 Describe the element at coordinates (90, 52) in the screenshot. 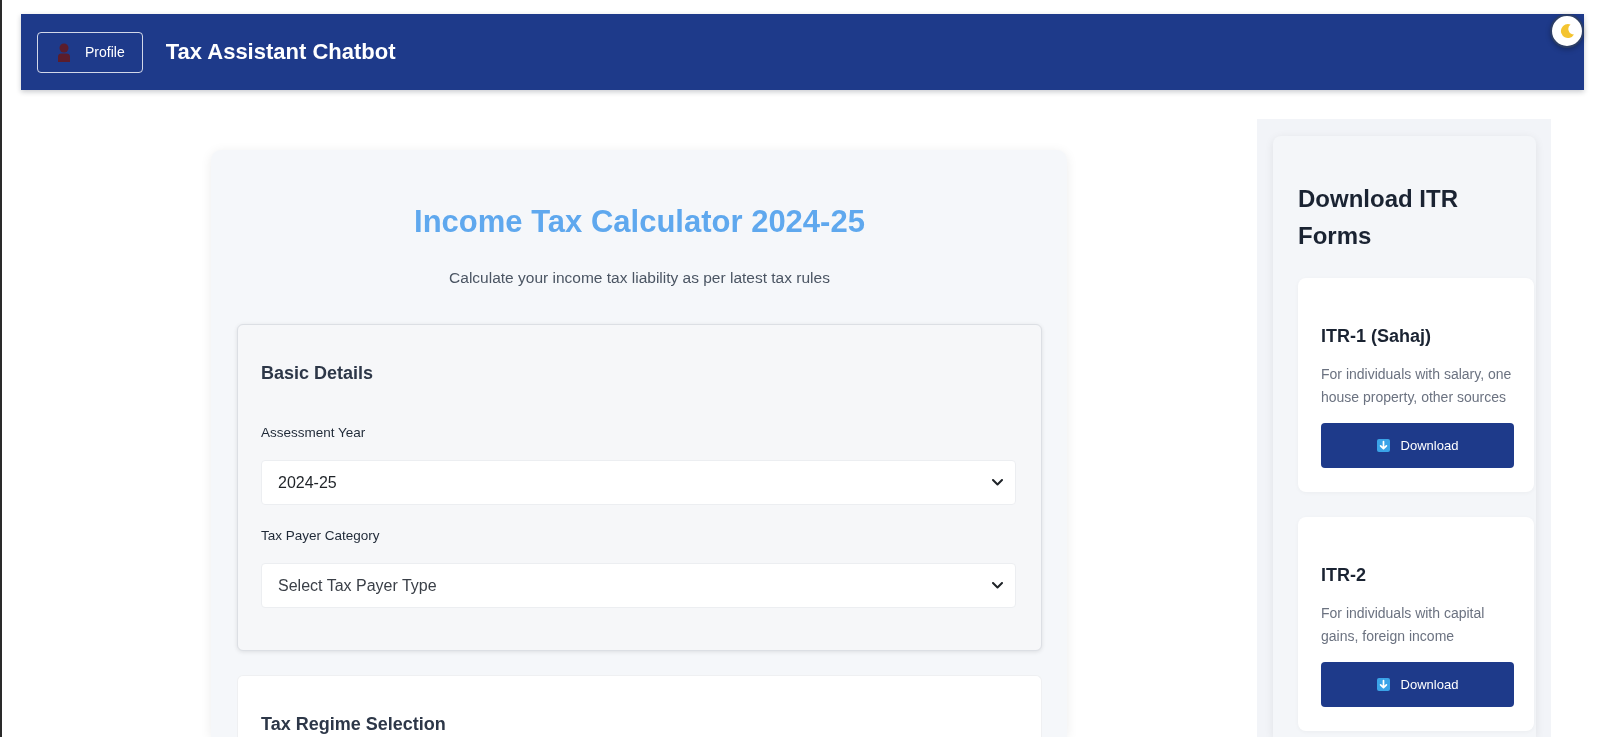

I see `profile-button: Profile` at that location.